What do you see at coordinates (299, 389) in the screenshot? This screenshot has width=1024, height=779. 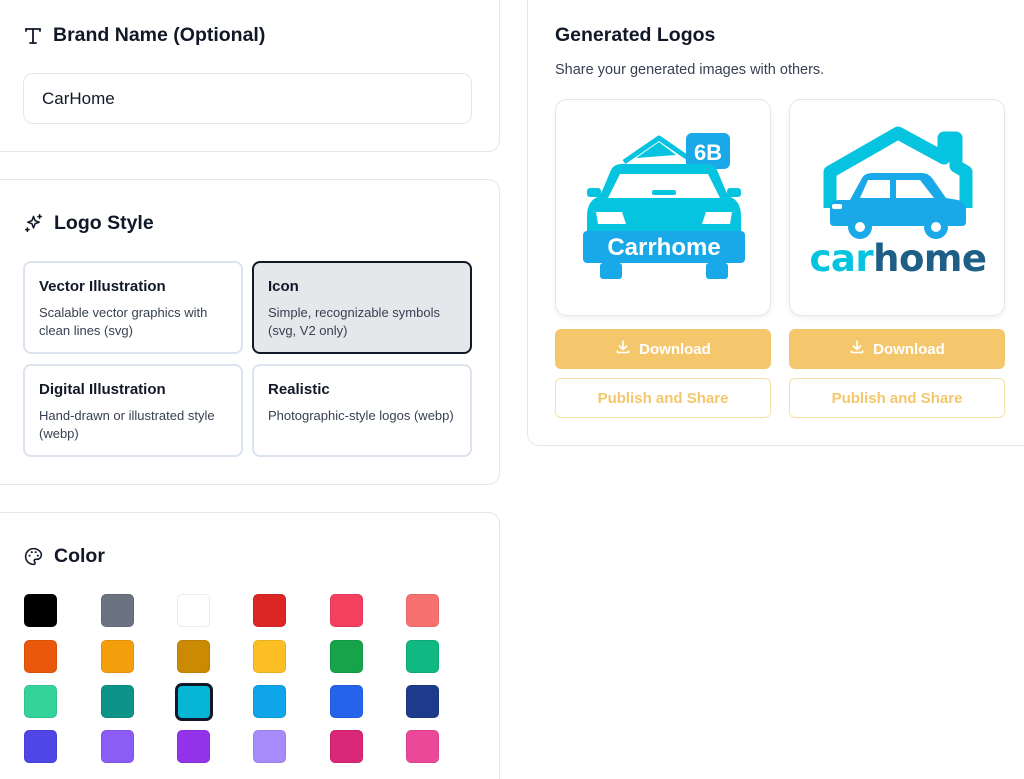 I see `style-option-name: Realistic` at bounding box center [299, 389].